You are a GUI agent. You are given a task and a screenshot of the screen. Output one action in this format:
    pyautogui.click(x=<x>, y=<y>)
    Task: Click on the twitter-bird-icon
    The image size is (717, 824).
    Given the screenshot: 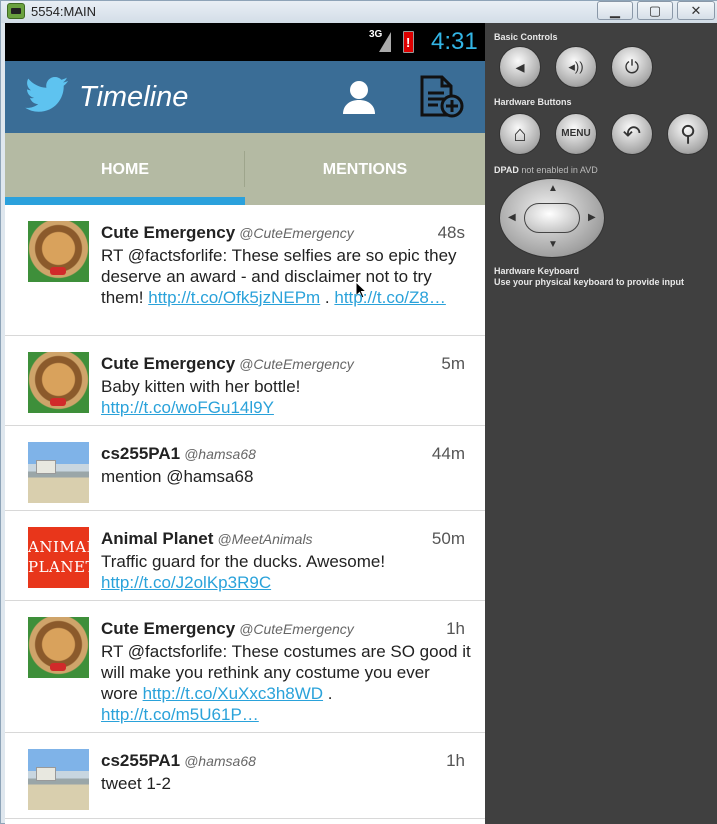 What is the action you would take?
    pyautogui.click(x=47, y=95)
    